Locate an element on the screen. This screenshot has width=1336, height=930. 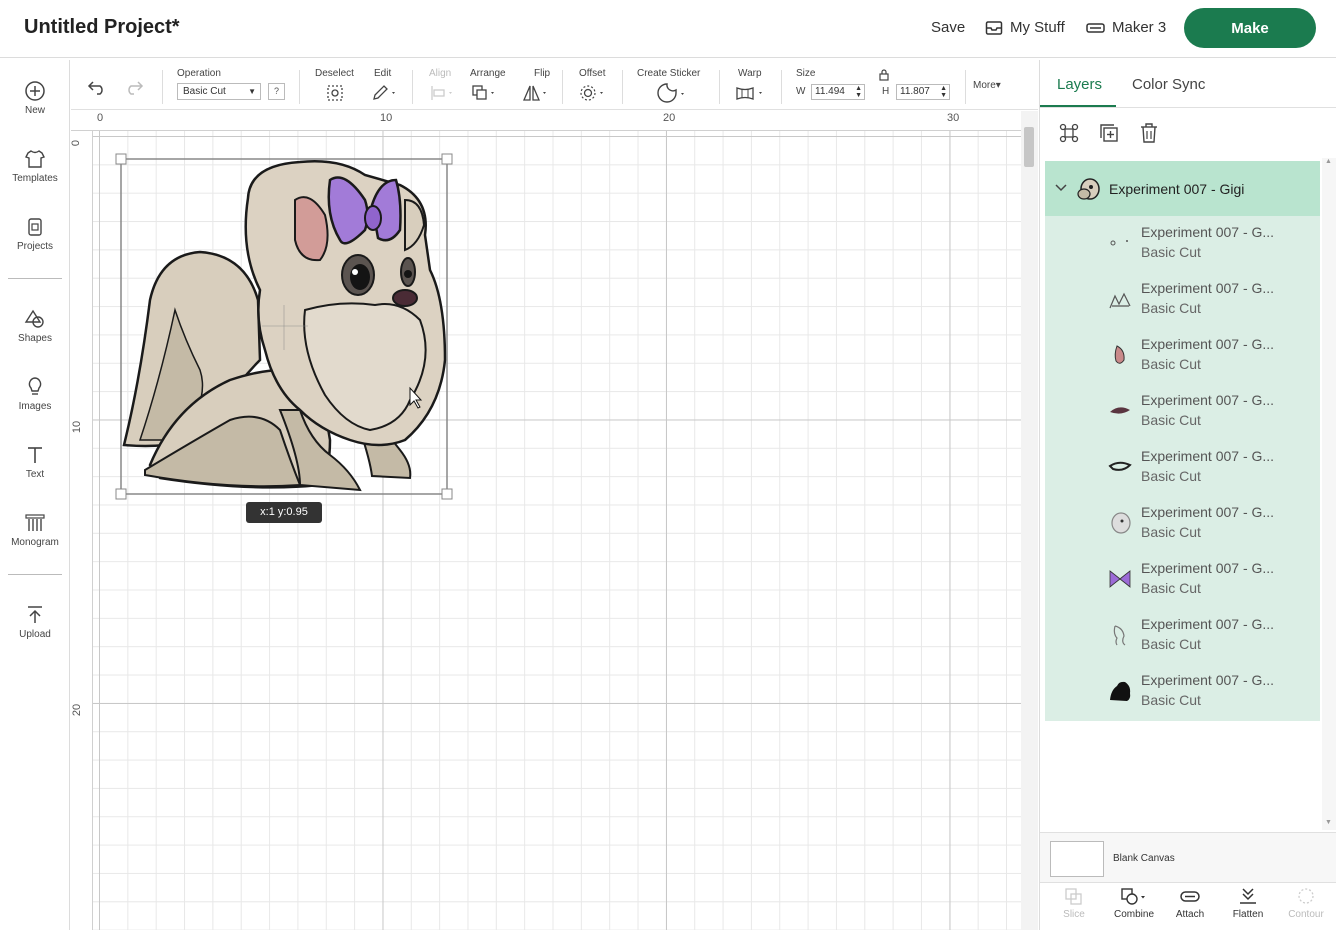
tab-layers: Layers is located at coordinates (1079, 84).